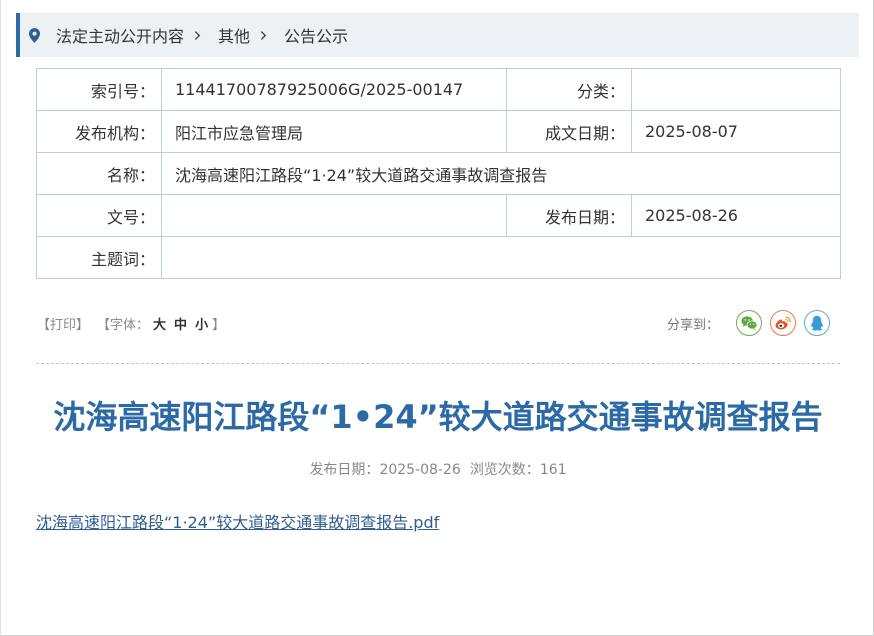 This screenshot has width=874, height=636. Describe the element at coordinates (99, 257) in the screenshot. I see `keywords-label: 主题词：` at that location.